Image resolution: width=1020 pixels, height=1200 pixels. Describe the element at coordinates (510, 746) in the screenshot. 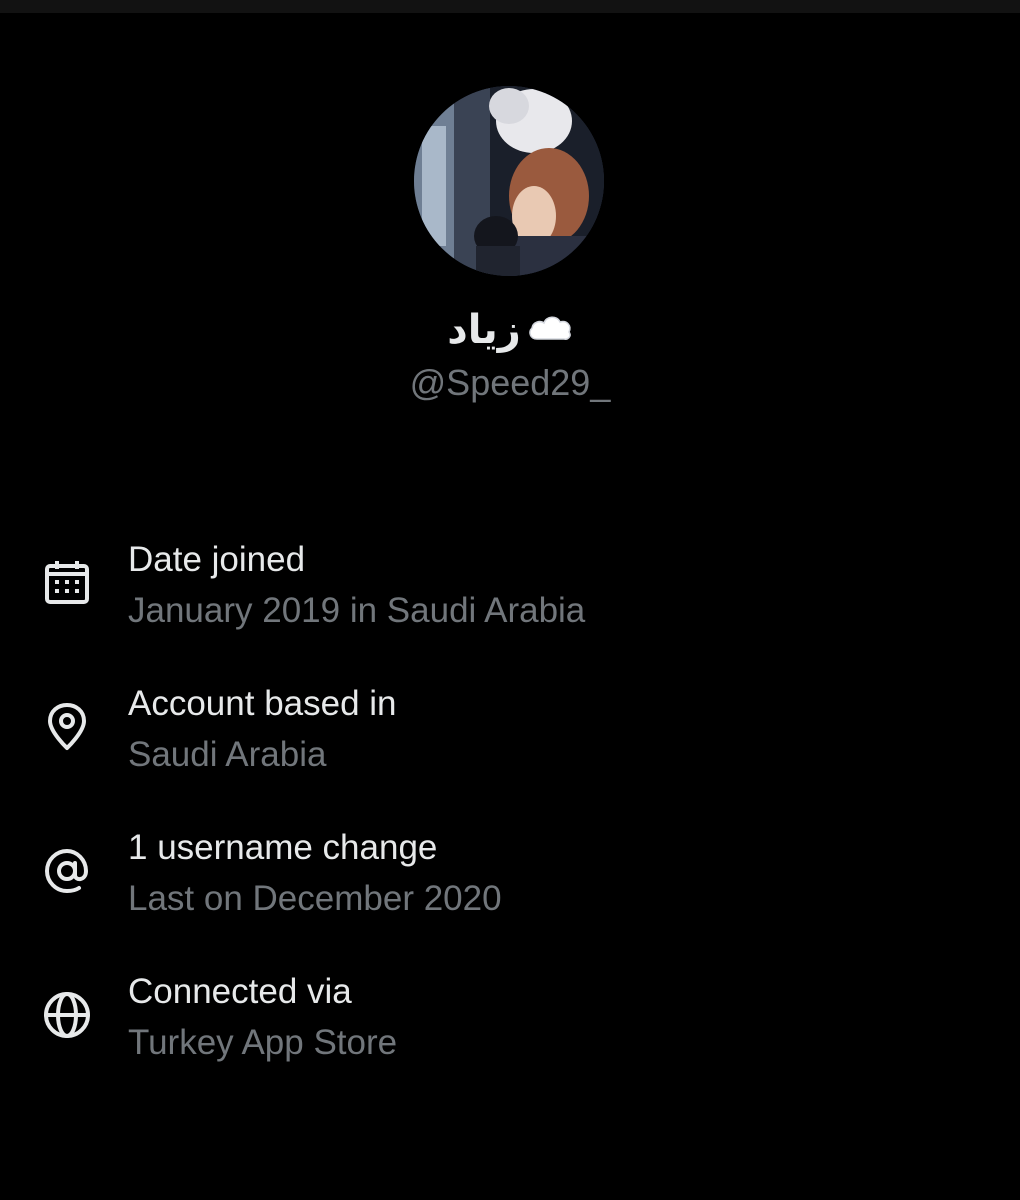

I see `info-row-account-based-in: Account based in Saudi Arabia` at that location.